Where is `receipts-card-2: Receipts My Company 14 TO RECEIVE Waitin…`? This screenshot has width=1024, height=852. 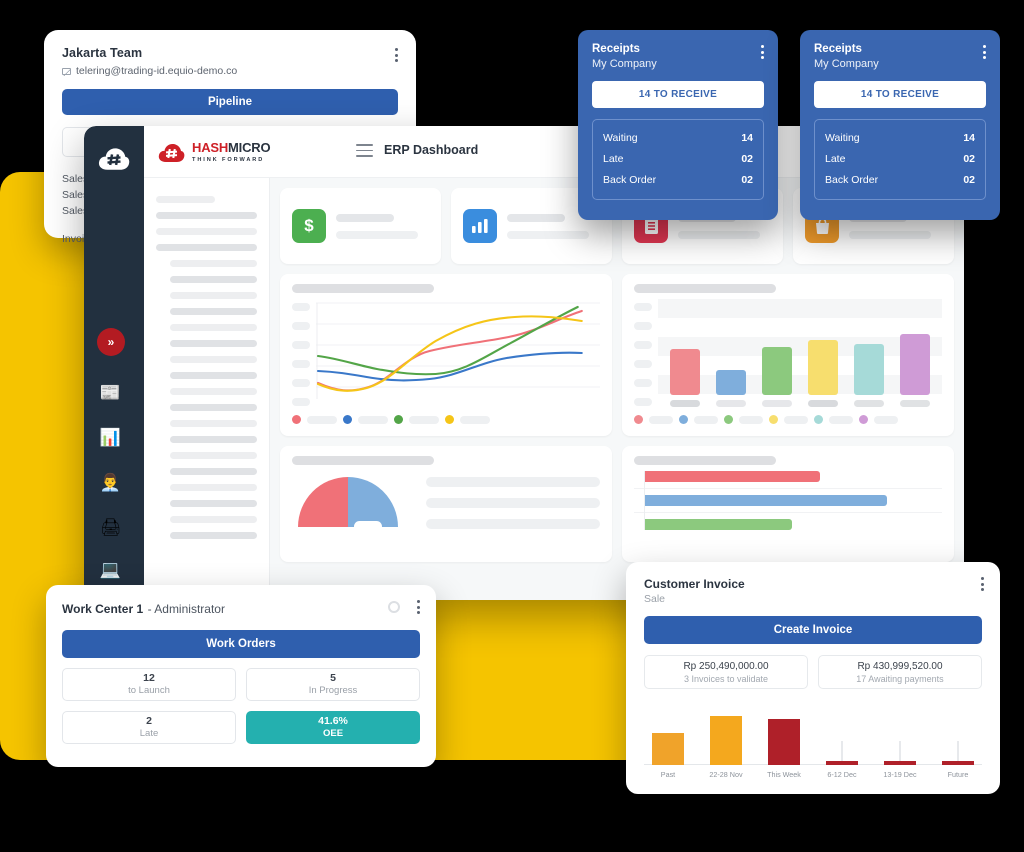 receipts-card-2: Receipts My Company 14 TO RECEIVE Waitin… is located at coordinates (900, 125).